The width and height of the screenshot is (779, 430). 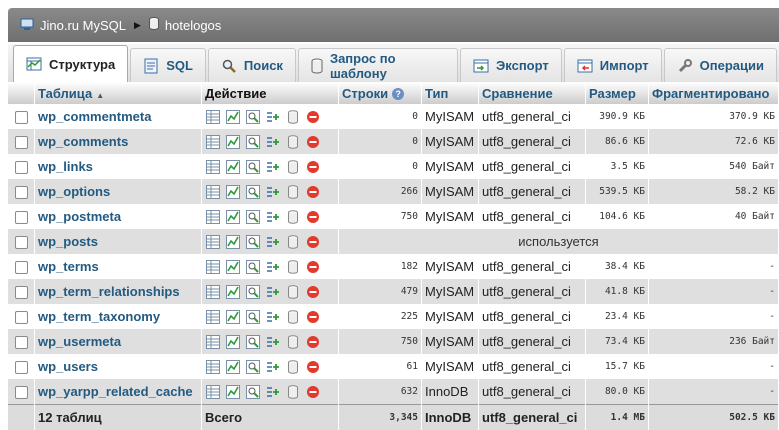 What do you see at coordinates (517, 93) in the screenshot?
I see `column-header-collation-label: Сравнение` at bounding box center [517, 93].